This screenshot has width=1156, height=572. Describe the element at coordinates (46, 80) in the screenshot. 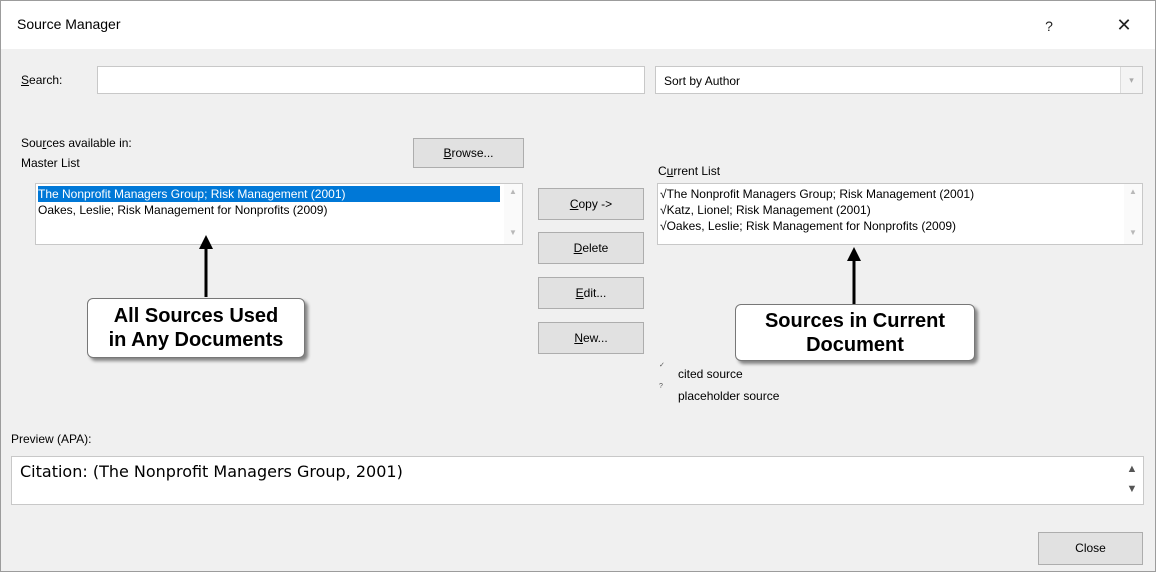

I see `search-label-rest: earch:` at that location.